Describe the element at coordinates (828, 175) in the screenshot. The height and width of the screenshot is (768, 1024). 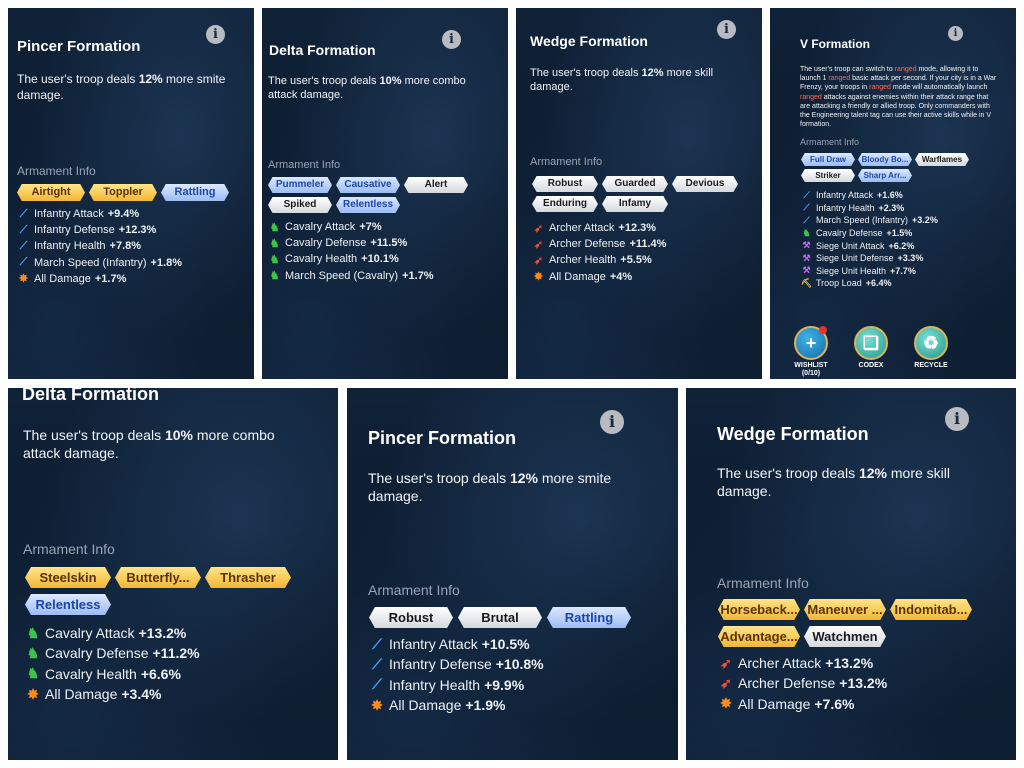
I see `armament-tag: Striker` at that location.